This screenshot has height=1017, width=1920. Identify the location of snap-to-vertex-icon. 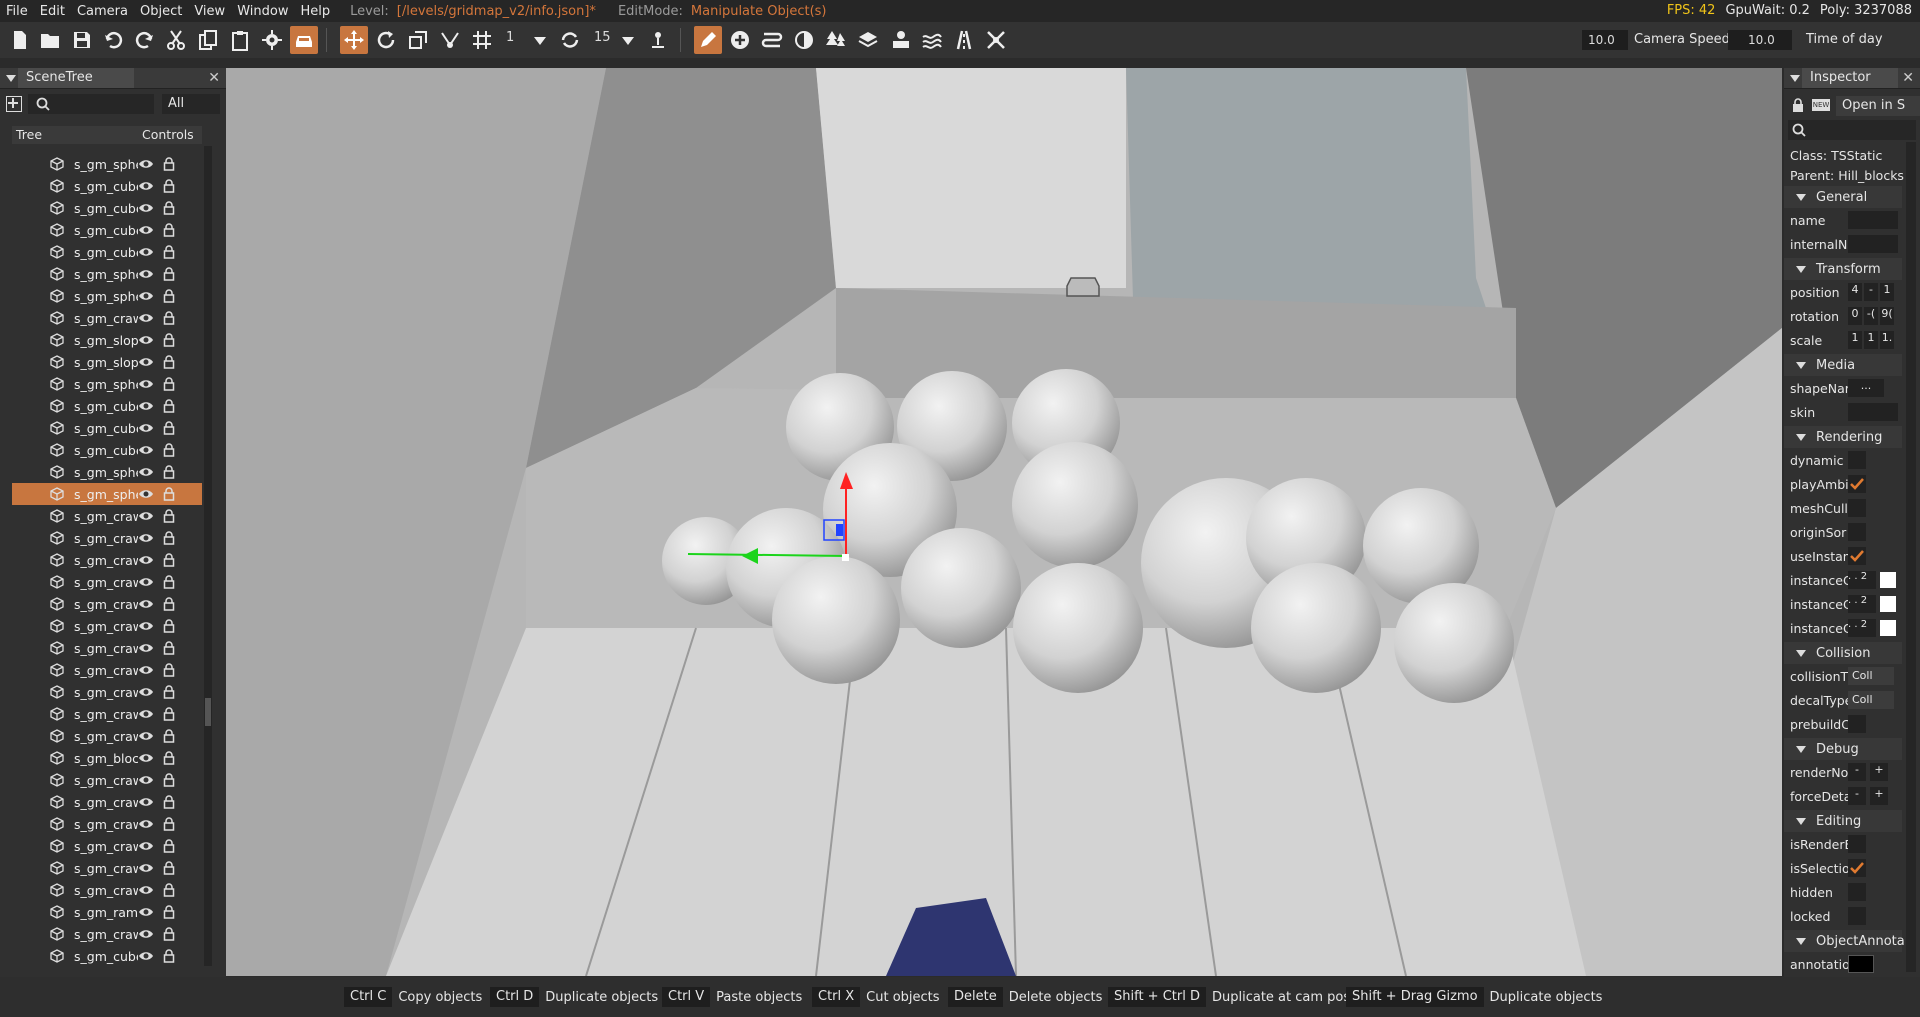
(450, 40).